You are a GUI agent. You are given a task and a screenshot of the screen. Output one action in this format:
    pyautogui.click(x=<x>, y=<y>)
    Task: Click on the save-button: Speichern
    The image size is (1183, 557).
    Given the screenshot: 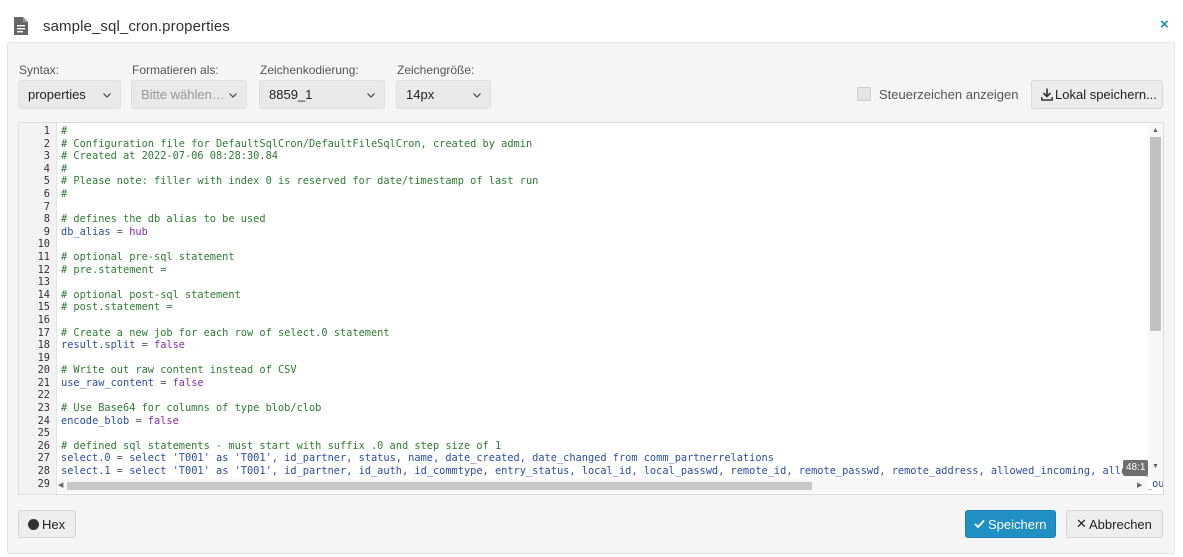 What is the action you would take?
    pyautogui.click(x=1010, y=524)
    